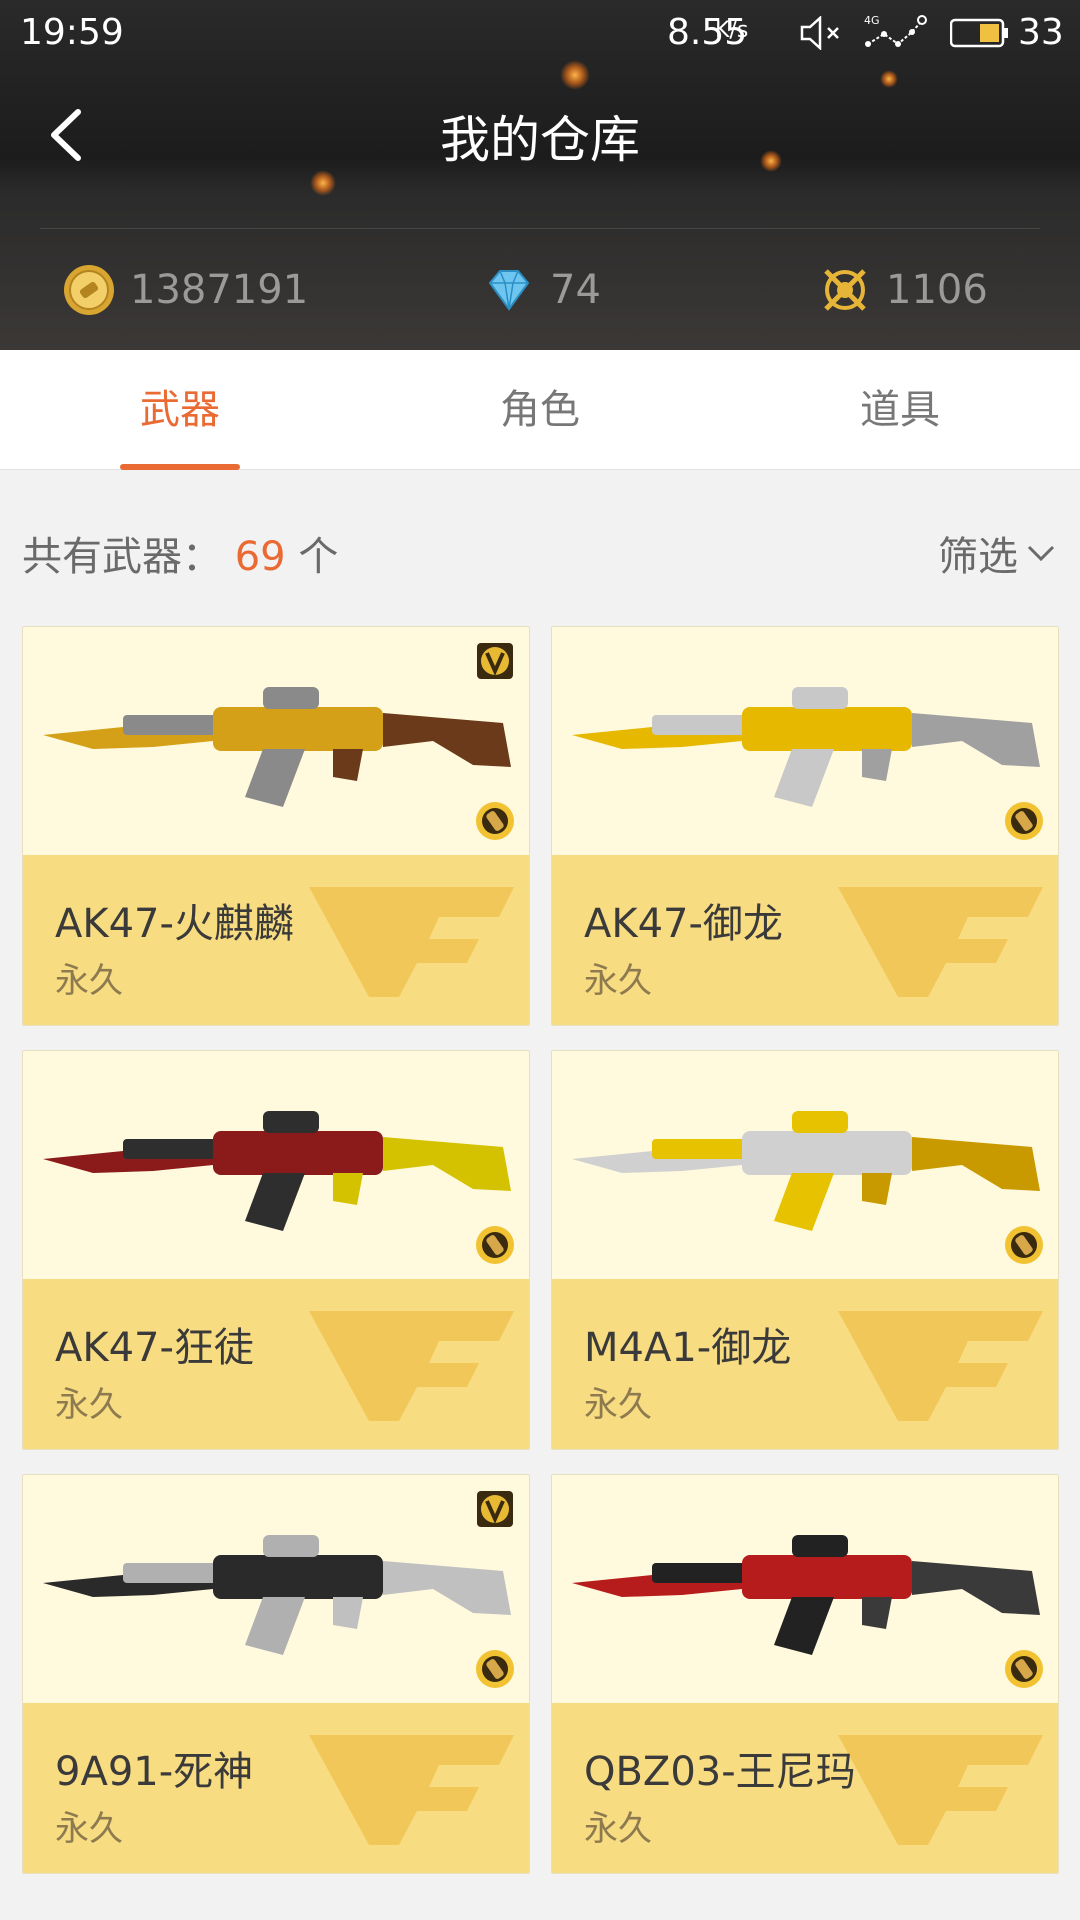  I want to click on filter-button: 筛选, so click(997, 553).